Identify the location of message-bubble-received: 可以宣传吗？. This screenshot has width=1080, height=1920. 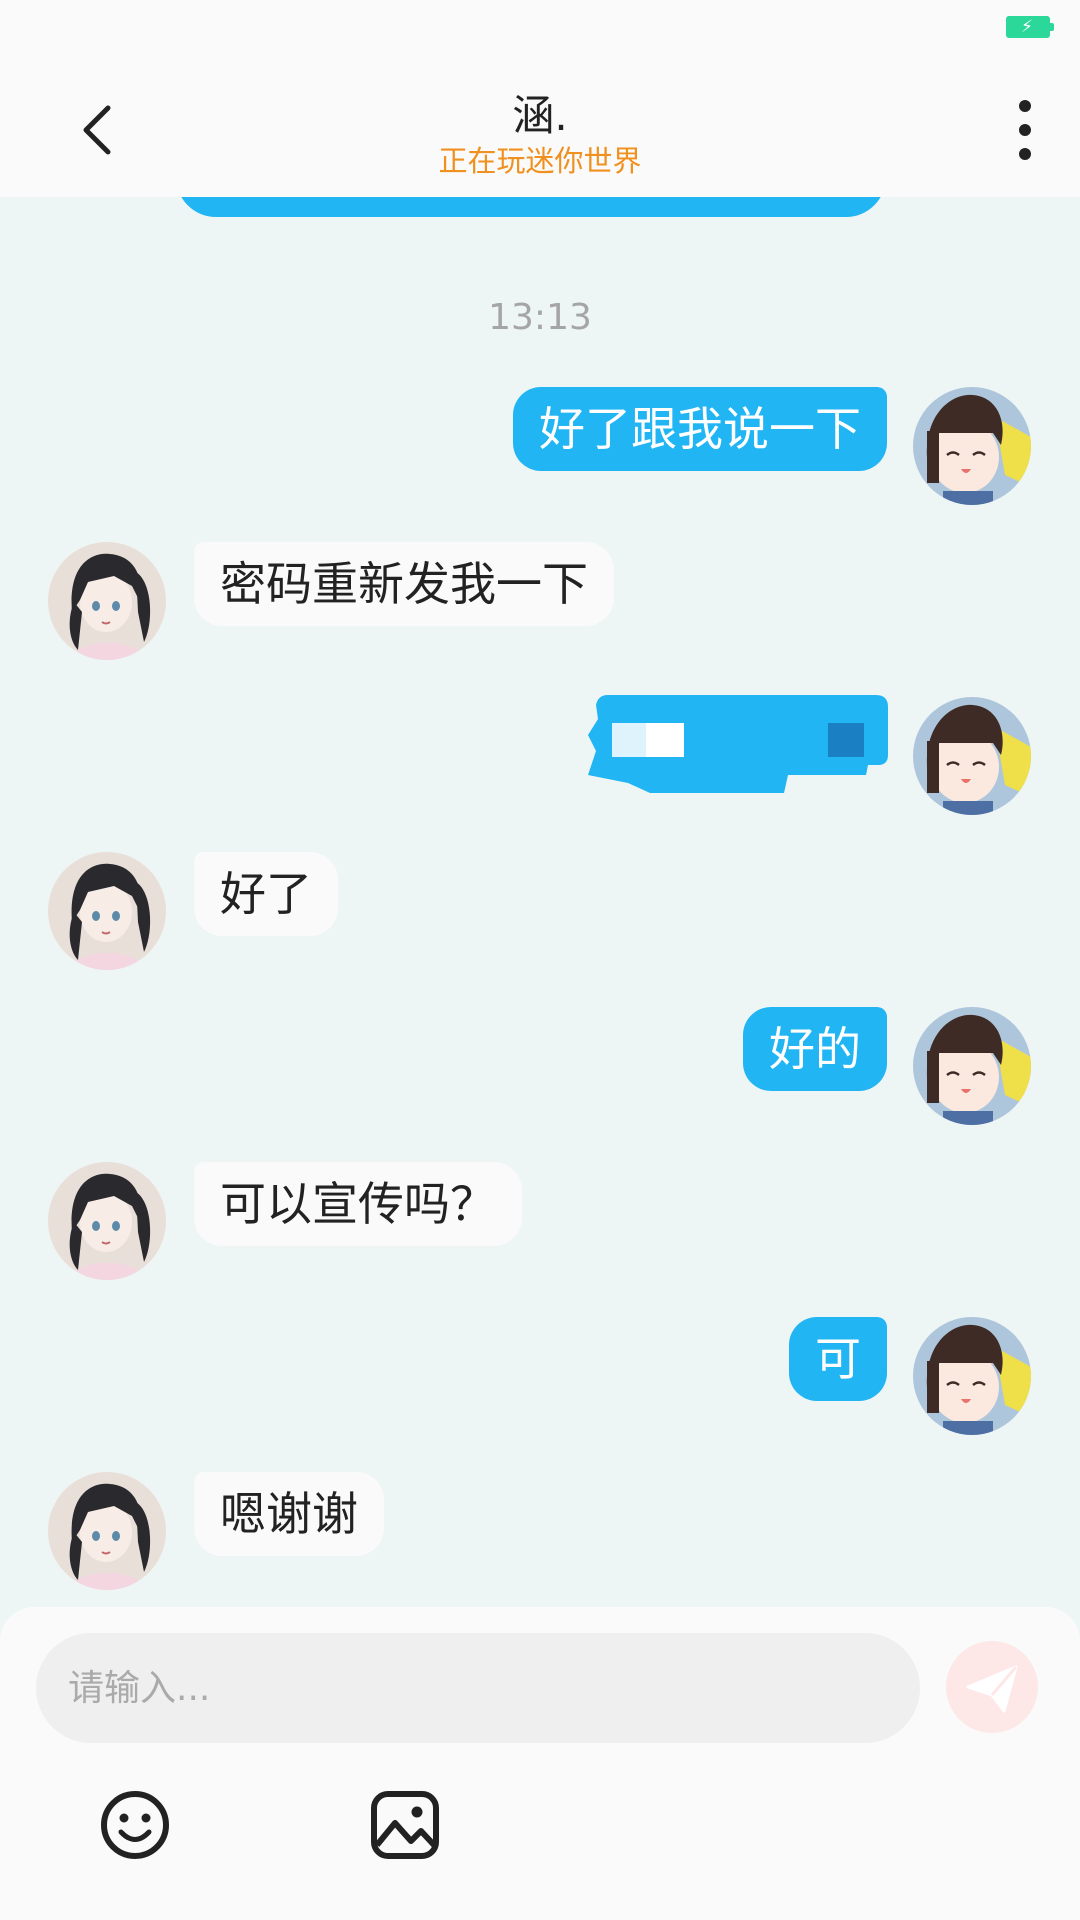
(358, 1204).